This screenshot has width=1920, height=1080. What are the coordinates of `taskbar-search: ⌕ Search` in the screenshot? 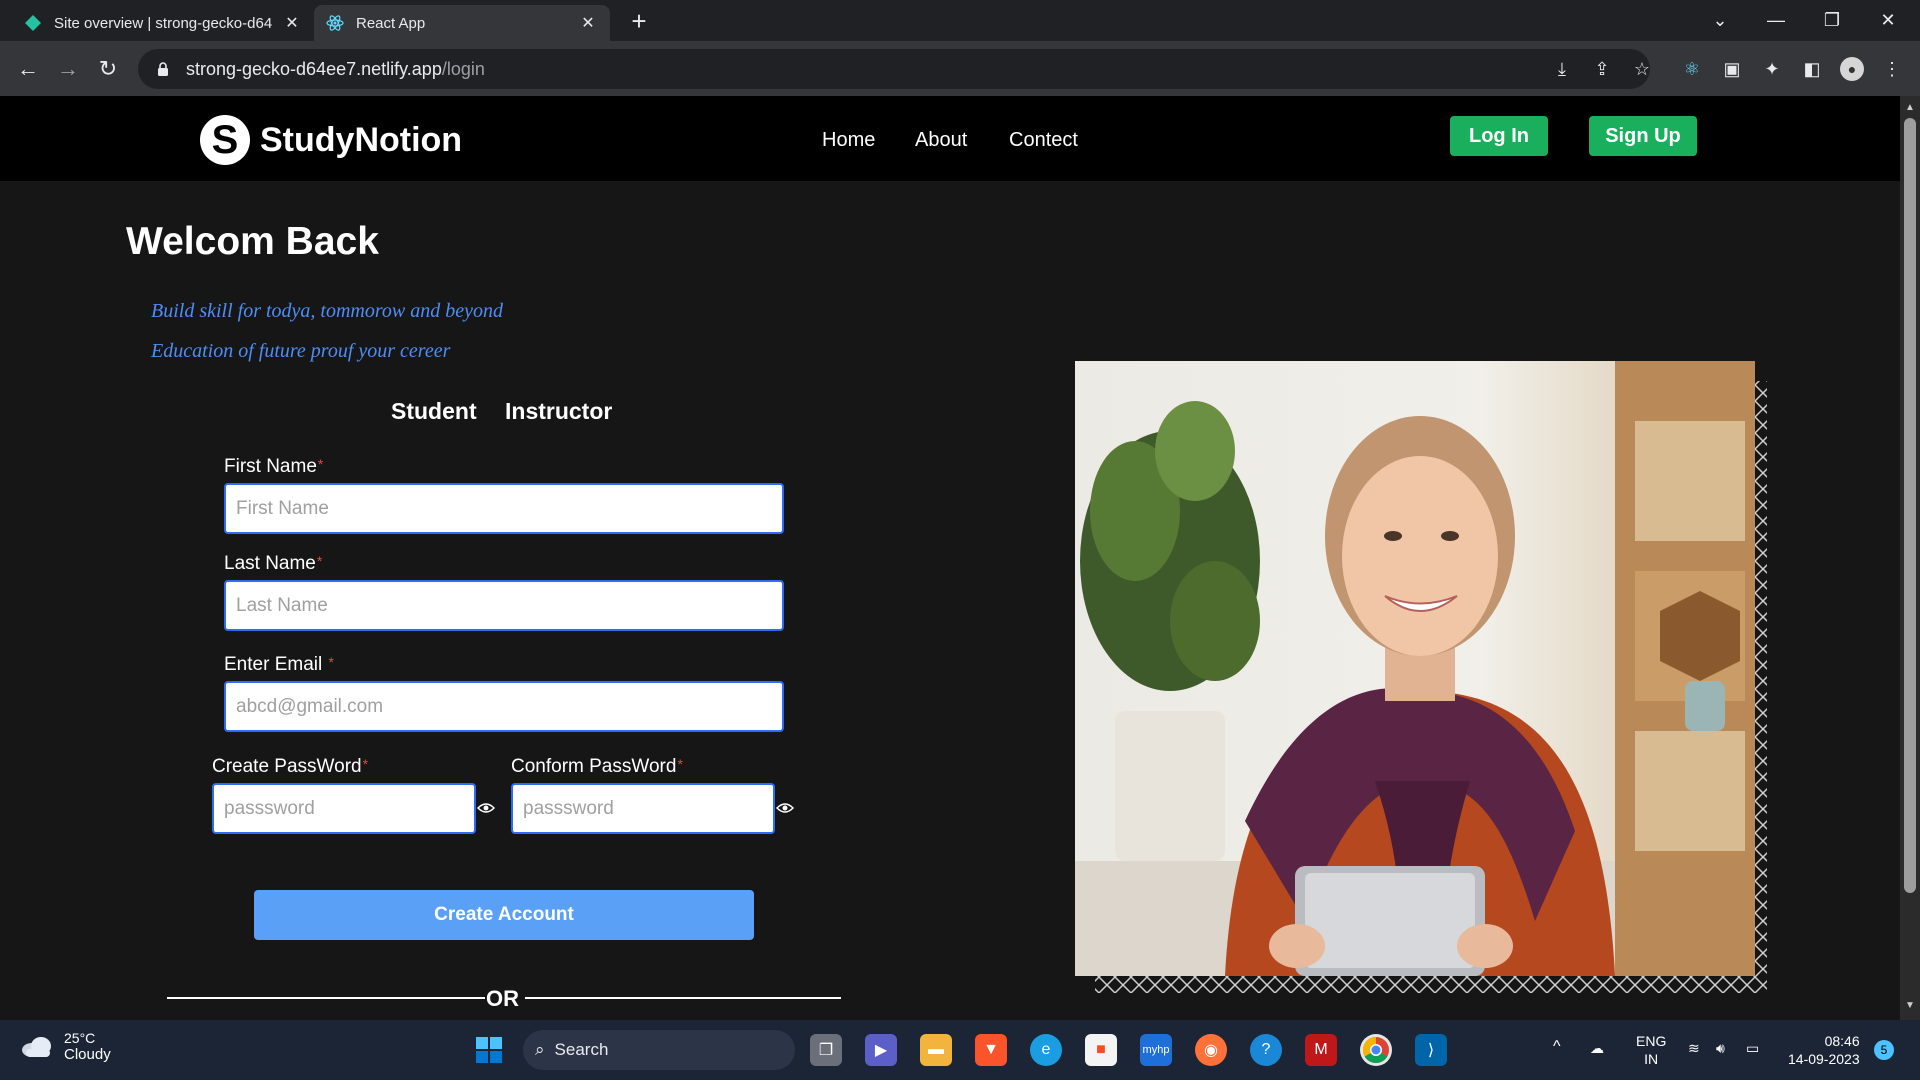 It's located at (659, 1050).